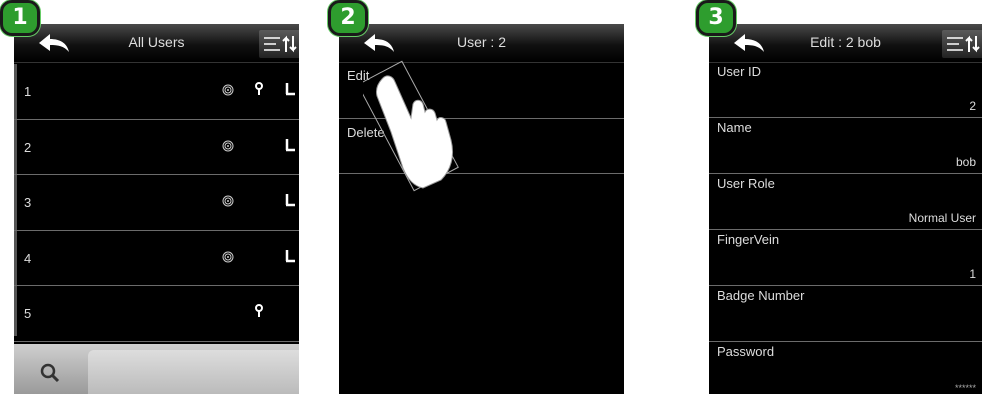  I want to click on field-value: Normal User, so click(942, 218).